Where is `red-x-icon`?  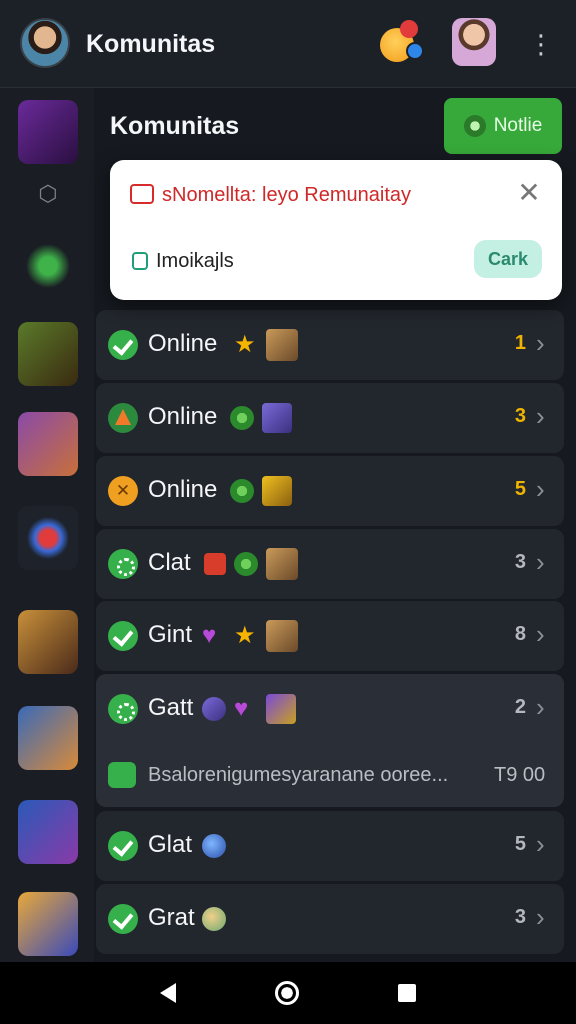
red-x-icon is located at coordinates (215, 564).